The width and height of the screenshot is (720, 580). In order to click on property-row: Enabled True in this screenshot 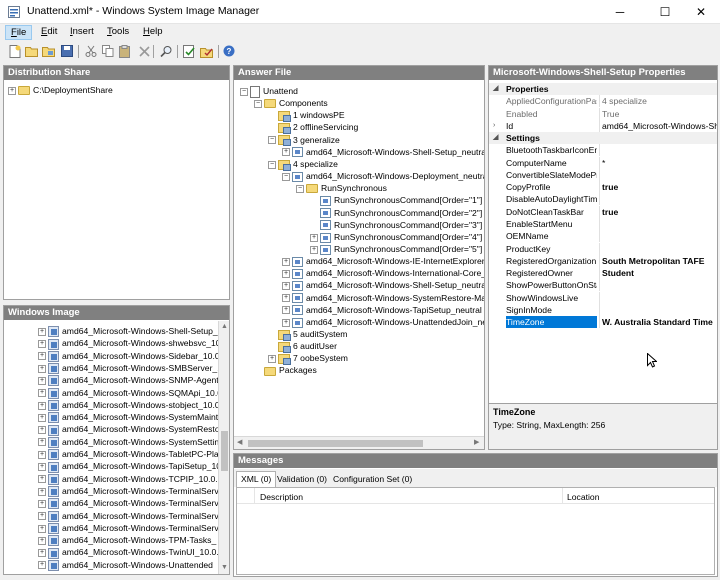, I will do `click(603, 113)`.